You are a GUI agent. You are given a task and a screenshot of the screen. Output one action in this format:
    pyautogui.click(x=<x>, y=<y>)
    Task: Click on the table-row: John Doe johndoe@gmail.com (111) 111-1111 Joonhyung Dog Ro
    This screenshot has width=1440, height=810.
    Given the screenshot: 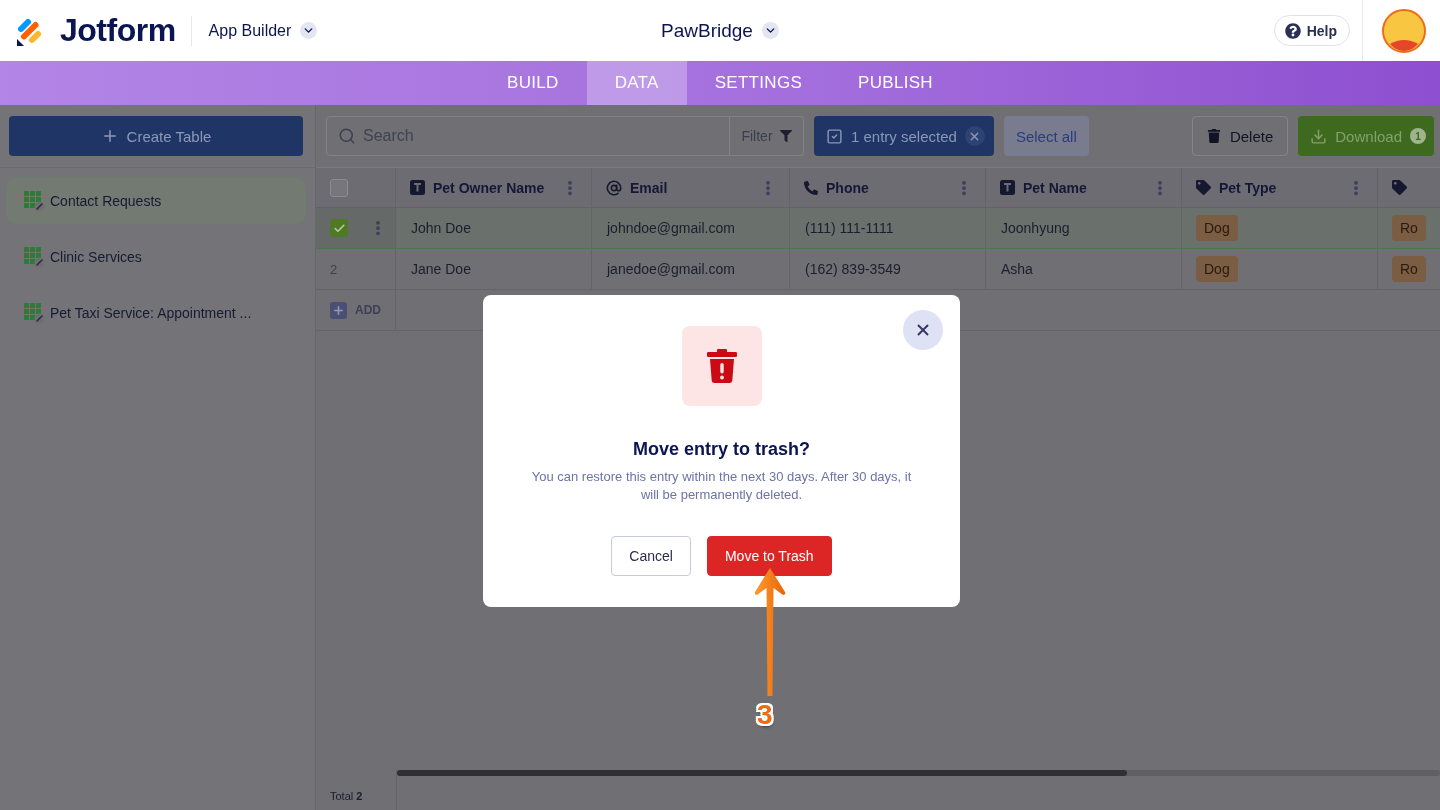 What is the action you would take?
    pyautogui.click(x=878, y=228)
    